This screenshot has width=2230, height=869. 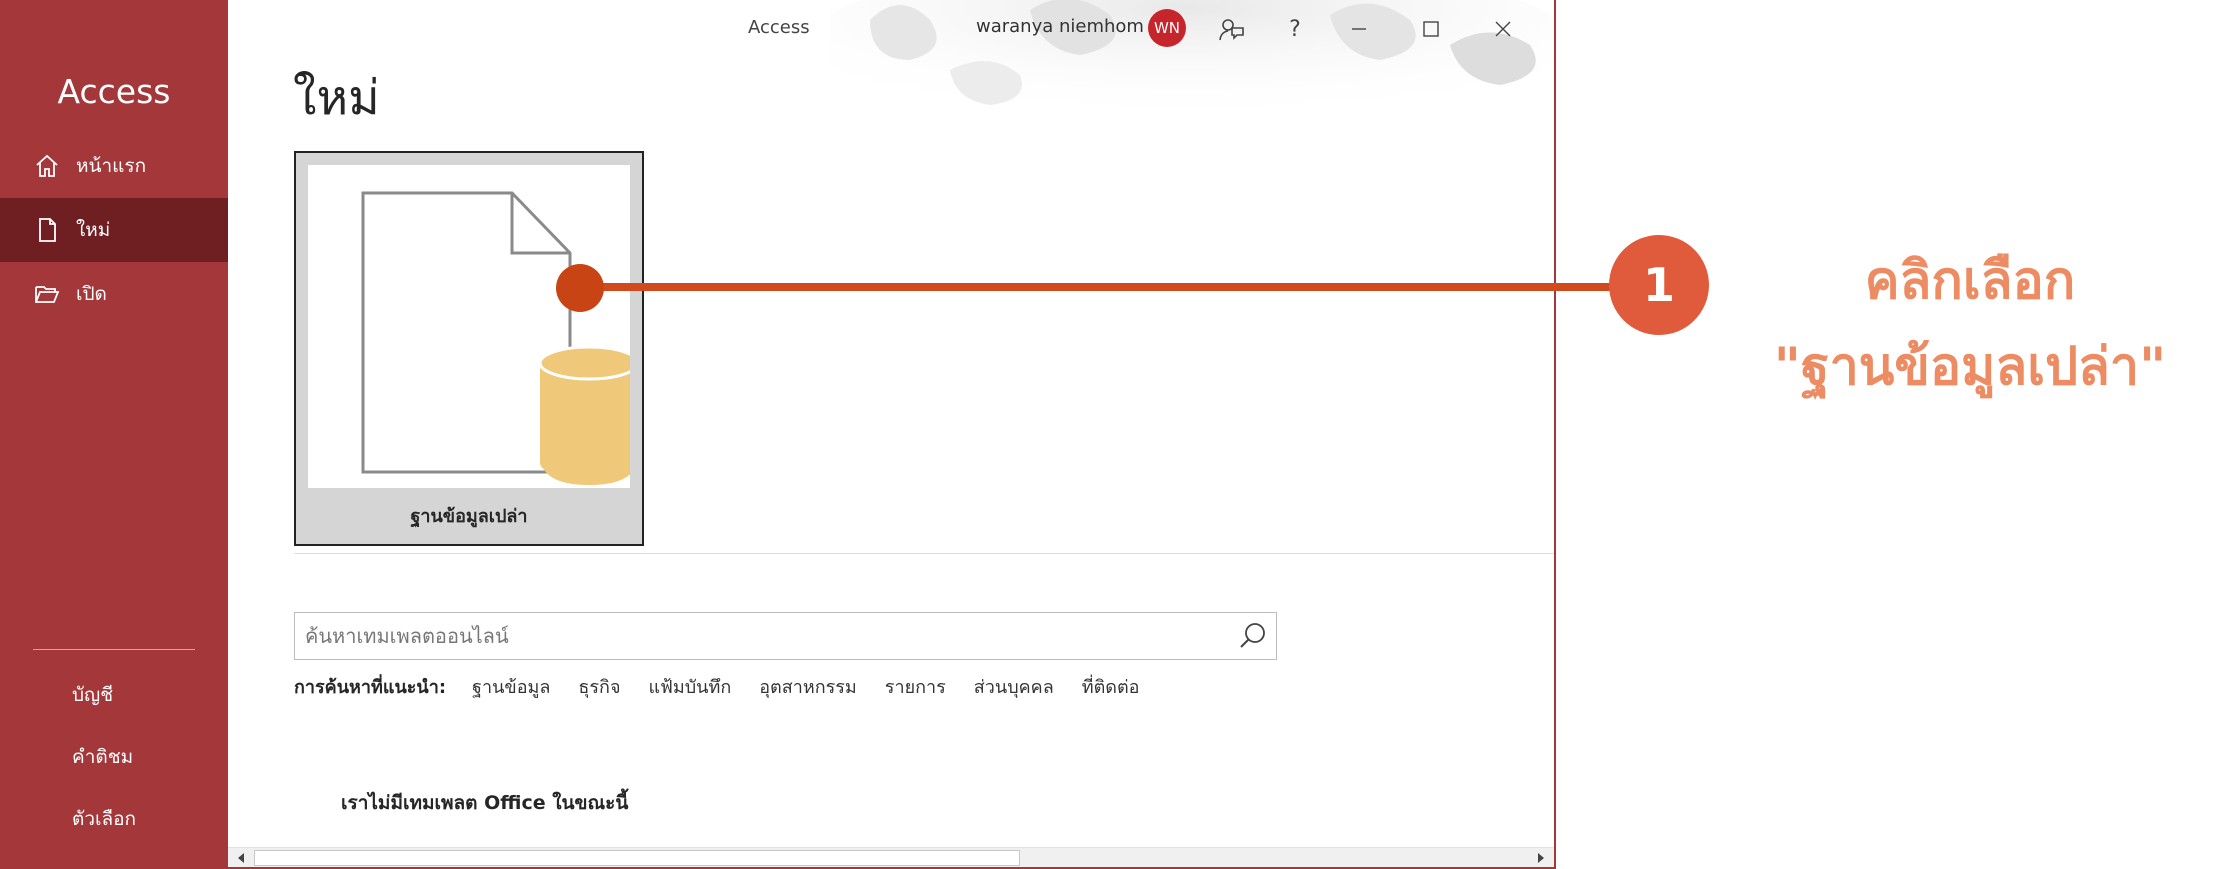 I want to click on template-label: ฐานข้อมูลเปล่า, so click(x=469, y=516).